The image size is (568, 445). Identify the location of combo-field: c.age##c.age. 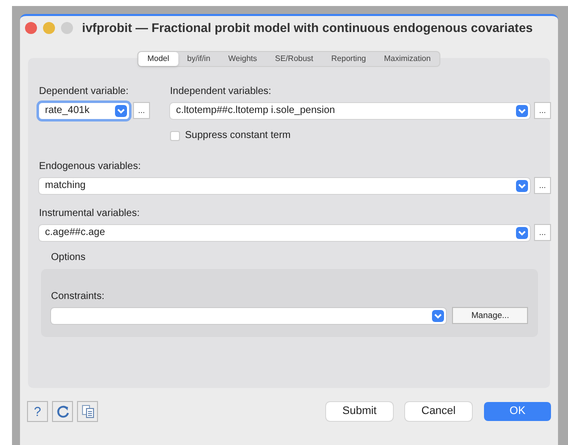
(284, 232).